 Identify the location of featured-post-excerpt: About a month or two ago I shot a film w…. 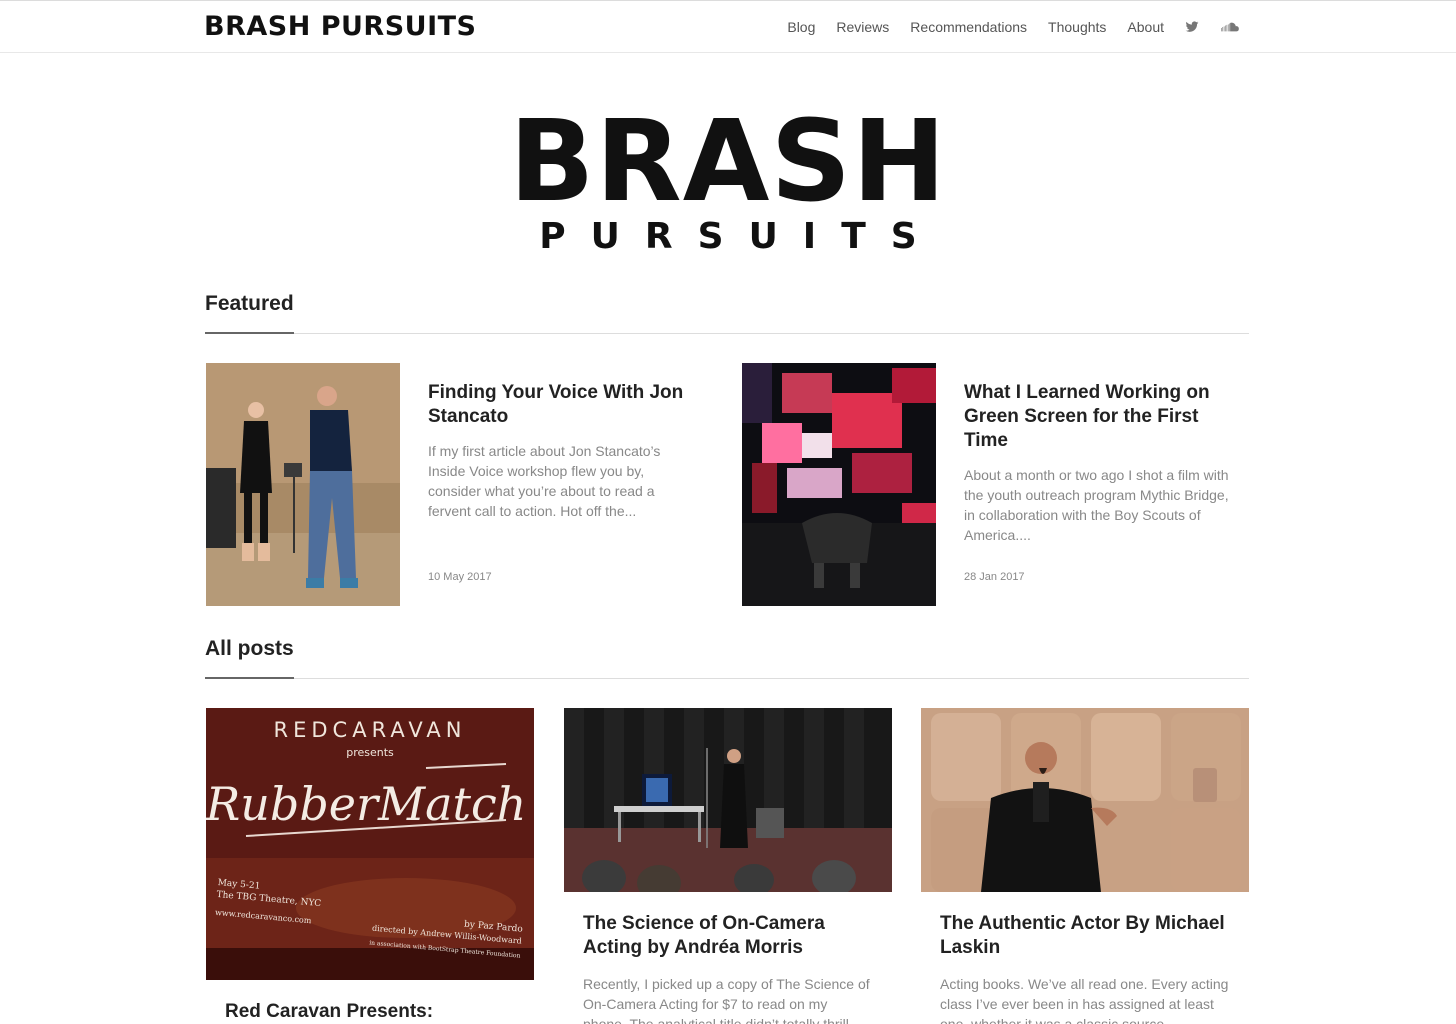
(1096, 505).